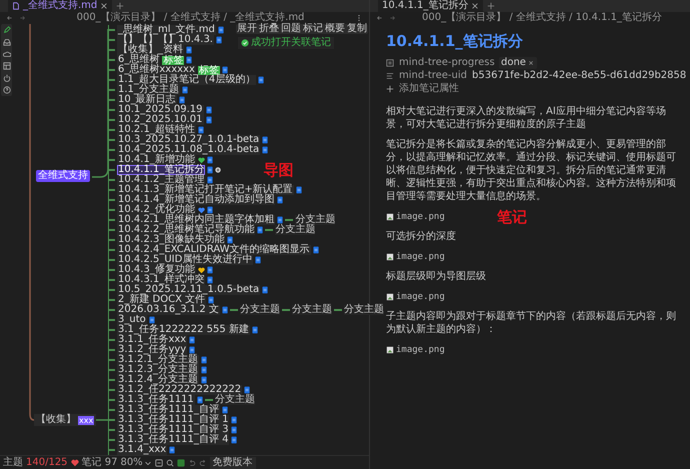 The image size is (690, 469). I want to click on toolbar-button: 概要, so click(335, 29).